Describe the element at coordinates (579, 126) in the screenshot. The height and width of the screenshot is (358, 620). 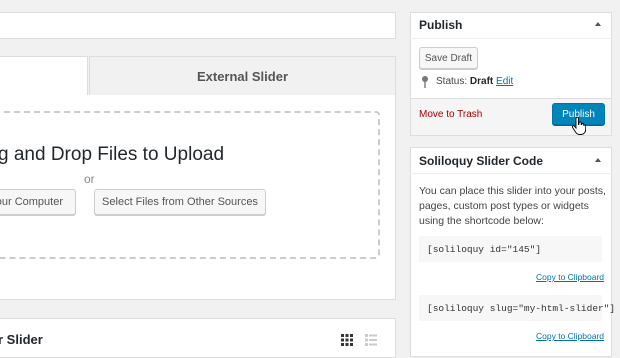
I see `hand-cursor-icon` at that location.